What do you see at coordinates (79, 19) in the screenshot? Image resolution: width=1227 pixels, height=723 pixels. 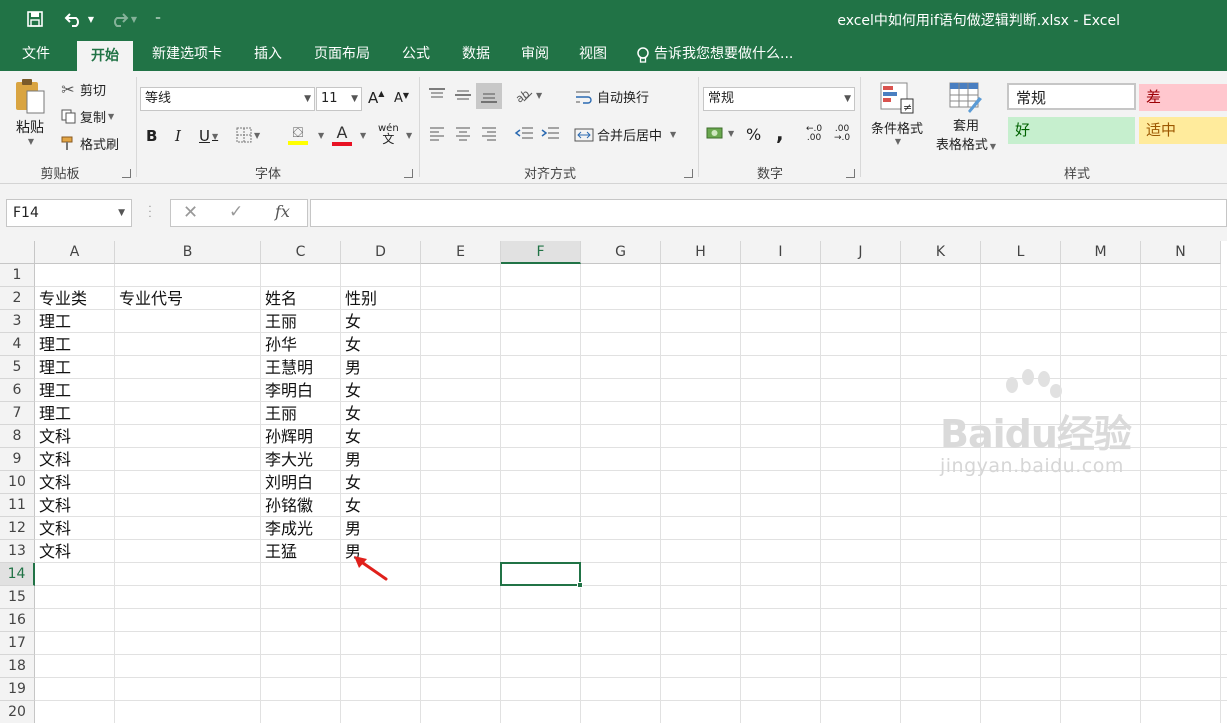 I see `undo-icon: ▼` at bounding box center [79, 19].